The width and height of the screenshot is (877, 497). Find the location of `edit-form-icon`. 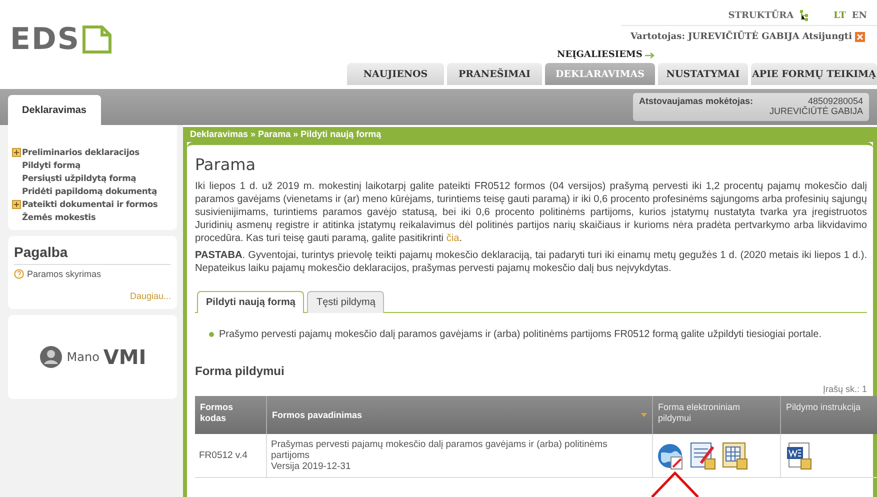

edit-form-icon is located at coordinates (703, 455).